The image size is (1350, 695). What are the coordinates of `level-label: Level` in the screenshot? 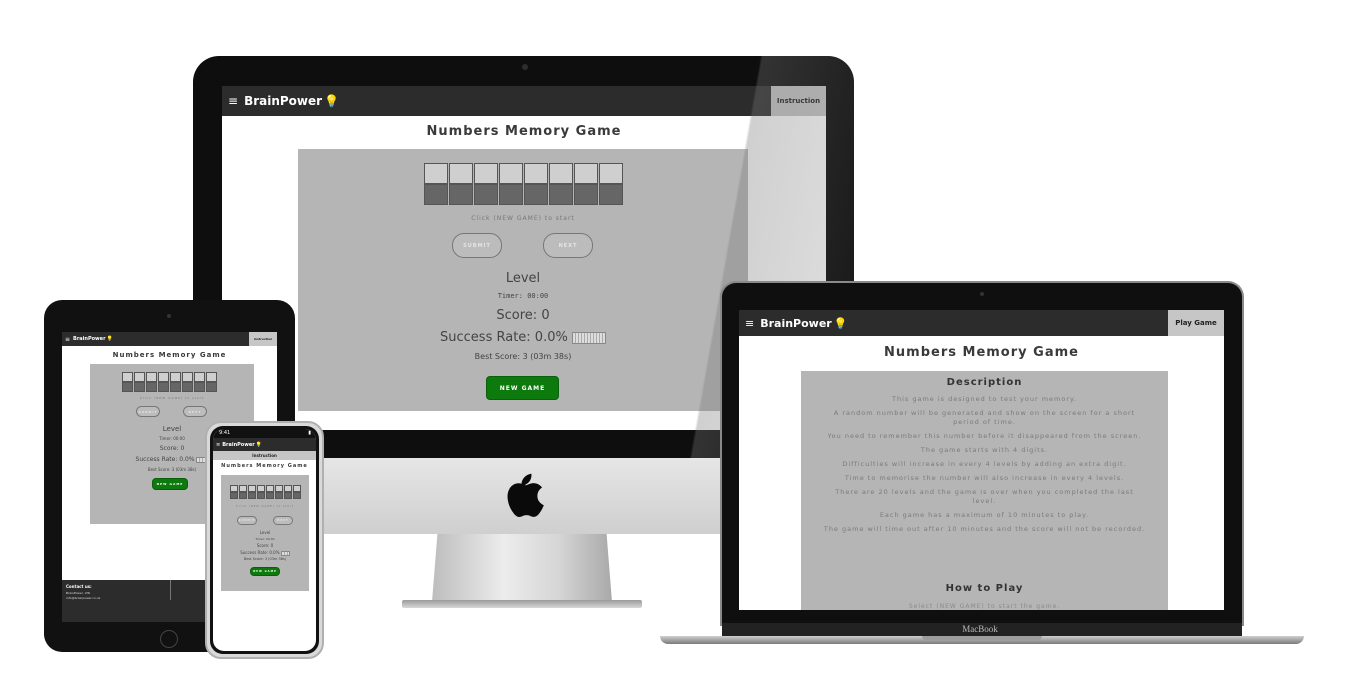 It's located at (265, 532).